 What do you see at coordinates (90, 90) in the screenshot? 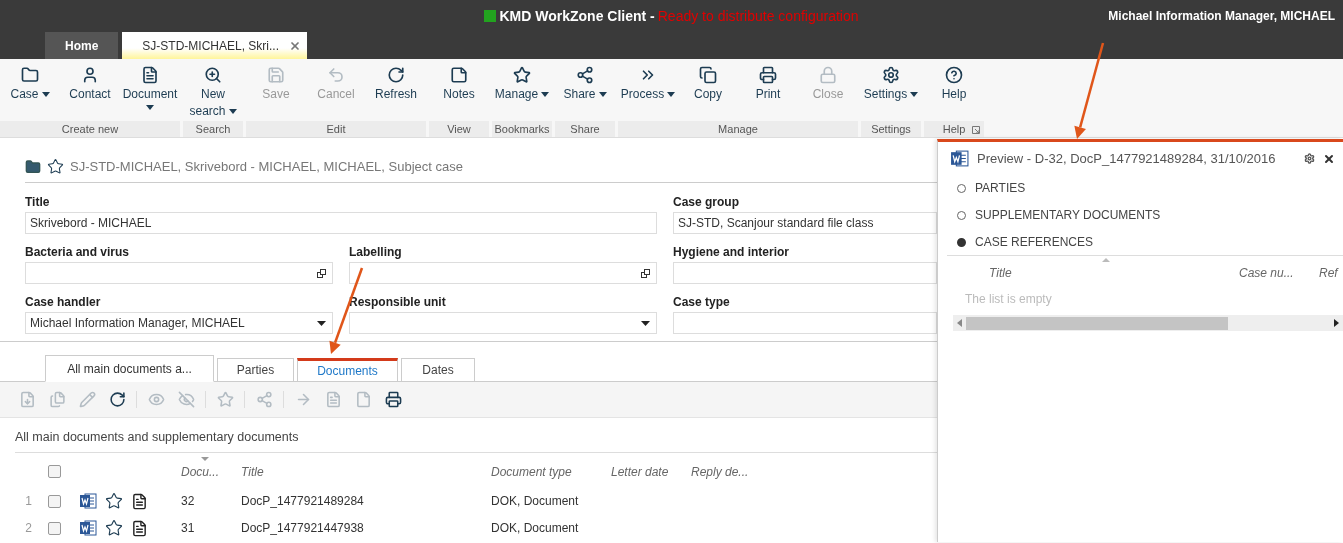
I see `ribbon-button: Contact` at bounding box center [90, 90].